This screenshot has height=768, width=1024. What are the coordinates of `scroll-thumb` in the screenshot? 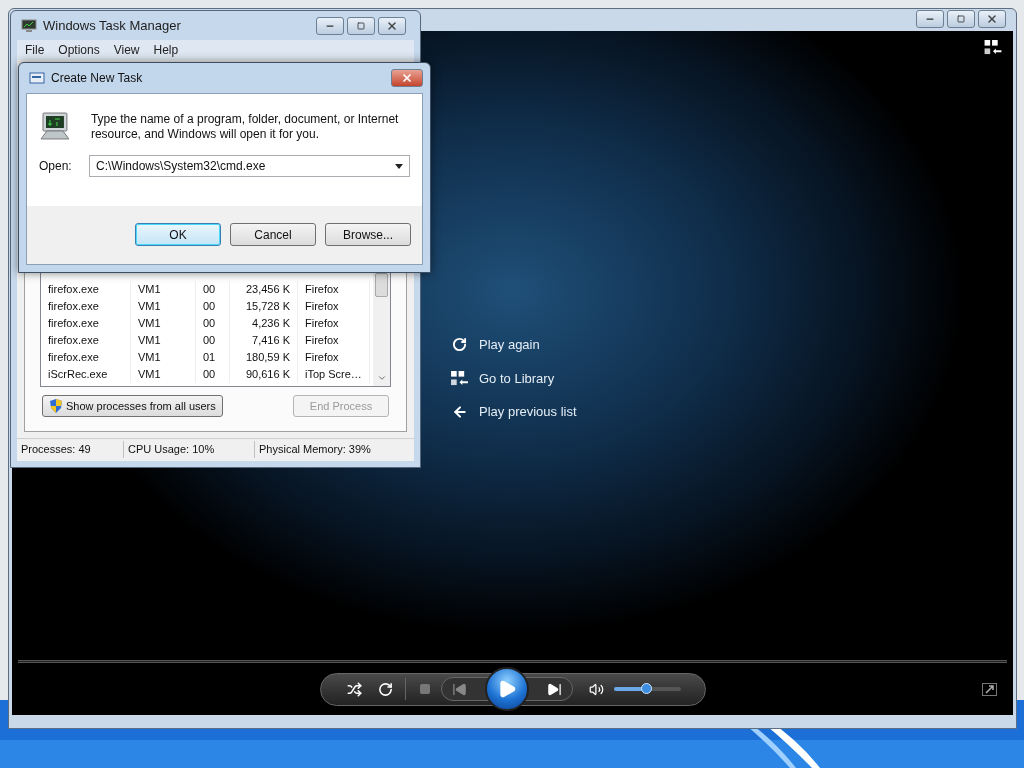 It's located at (381, 285).